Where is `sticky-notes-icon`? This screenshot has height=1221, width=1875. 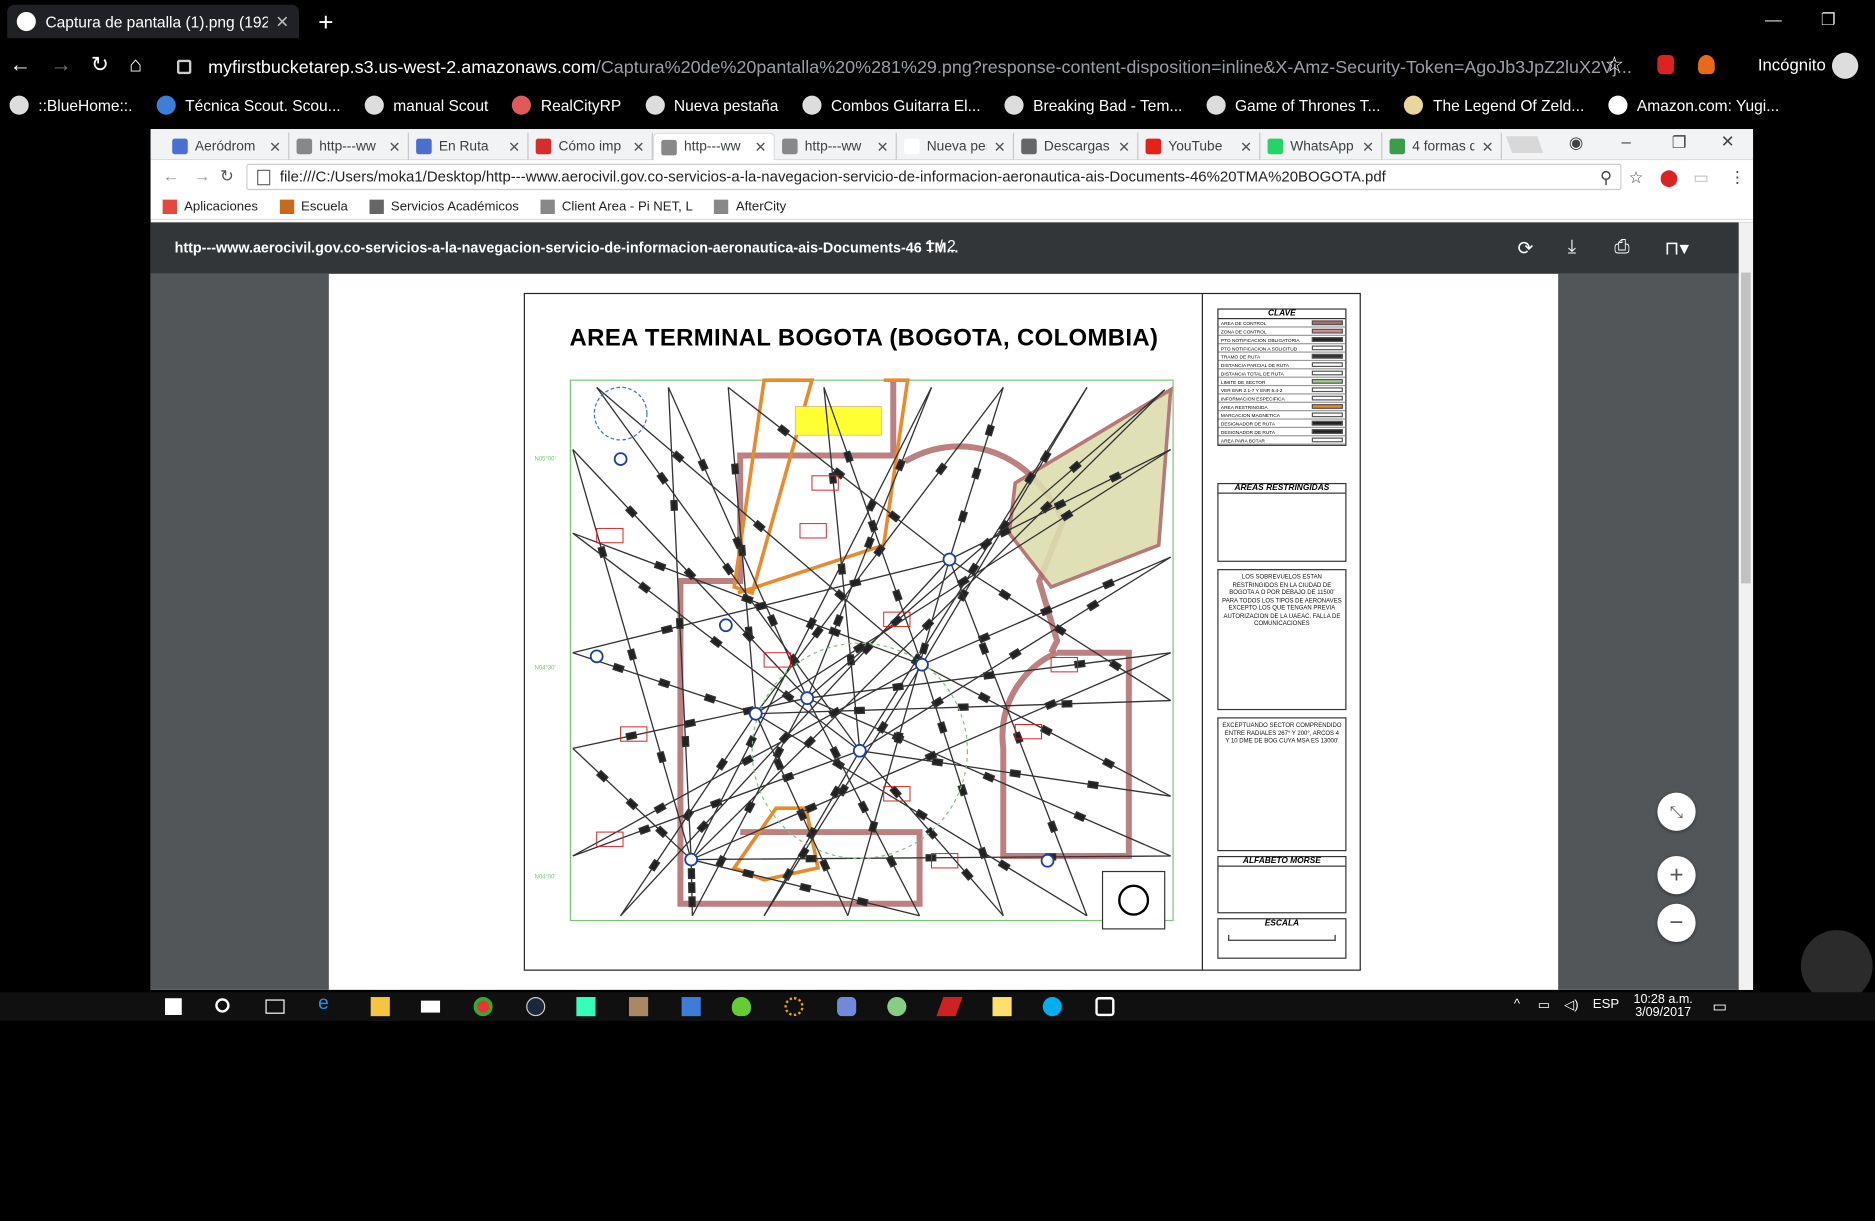 sticky-notes-icon is located at coordinates (1002, 1007).